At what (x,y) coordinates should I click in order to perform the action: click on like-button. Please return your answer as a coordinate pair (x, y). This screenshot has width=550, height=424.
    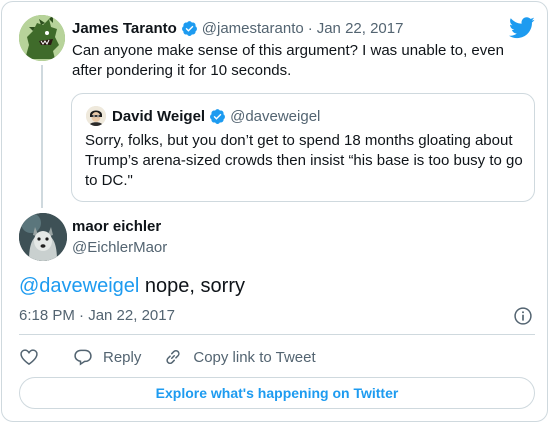
    Looking at the image, I should click on (29, 357).